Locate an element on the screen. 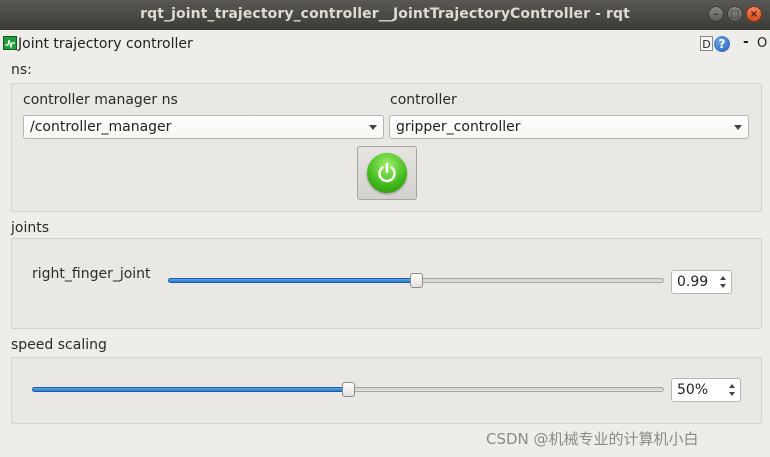  speed-value-spinbox: 50% is located at coordinates (706, 390).